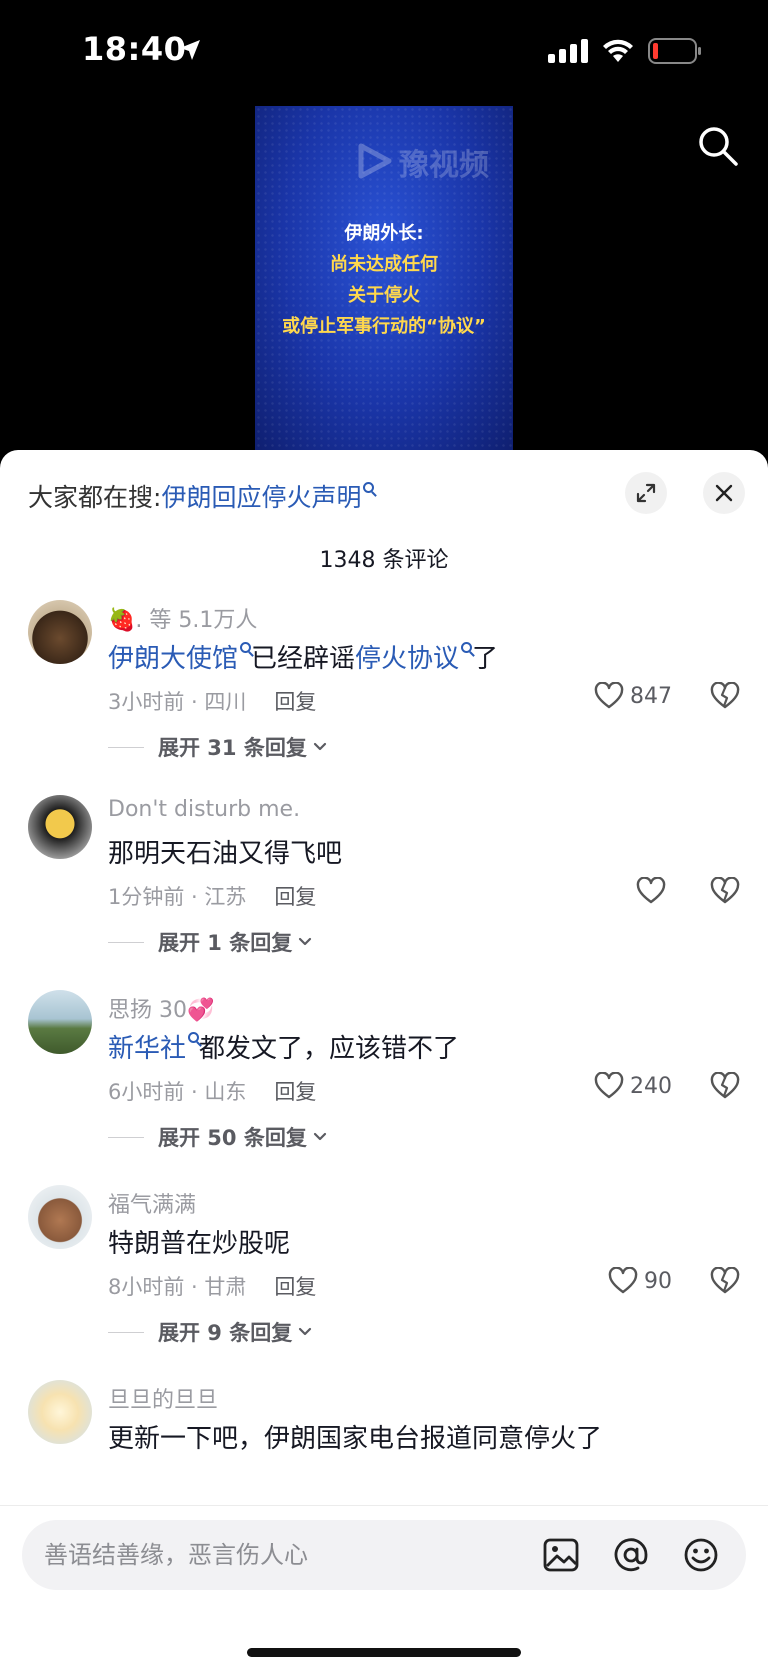  I want to click on status-icons, so click(625, 51).